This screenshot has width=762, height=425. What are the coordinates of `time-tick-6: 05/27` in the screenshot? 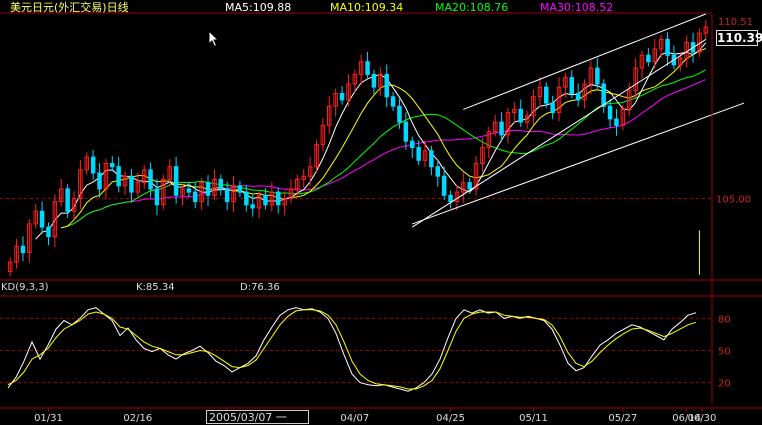 It's located at (622, 418).